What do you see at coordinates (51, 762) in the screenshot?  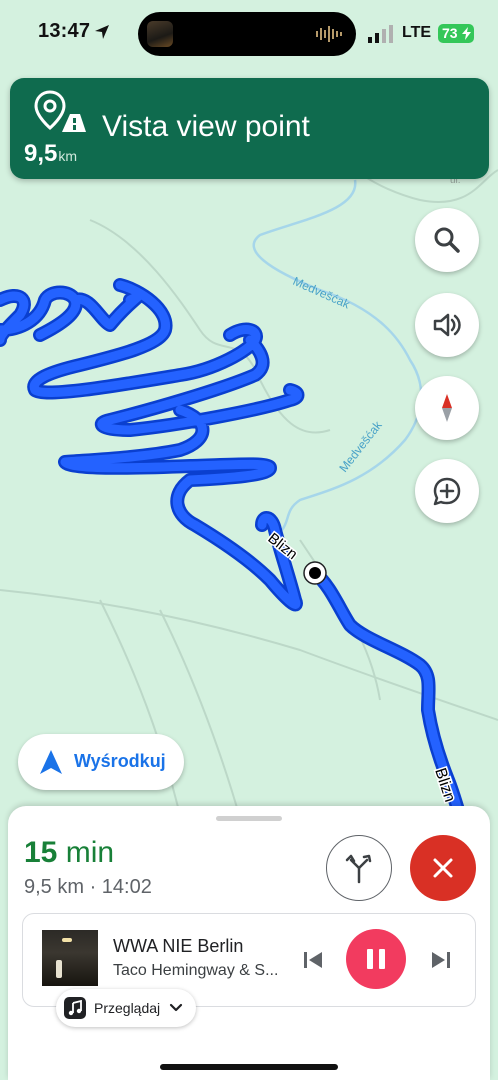 I see `navigation-arrow-icon` at bounding box center [51, 762].